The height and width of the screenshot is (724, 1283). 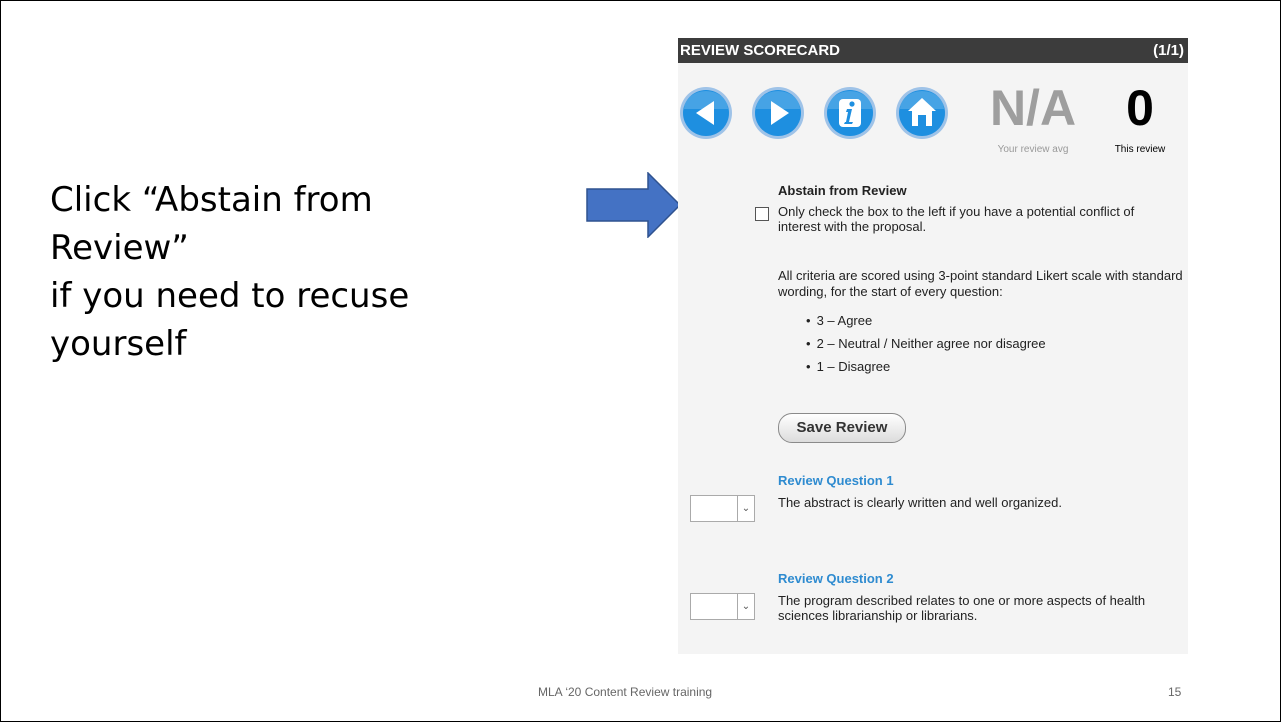 I want to click on forward-arrow-icon, so click(x=778, y=113).